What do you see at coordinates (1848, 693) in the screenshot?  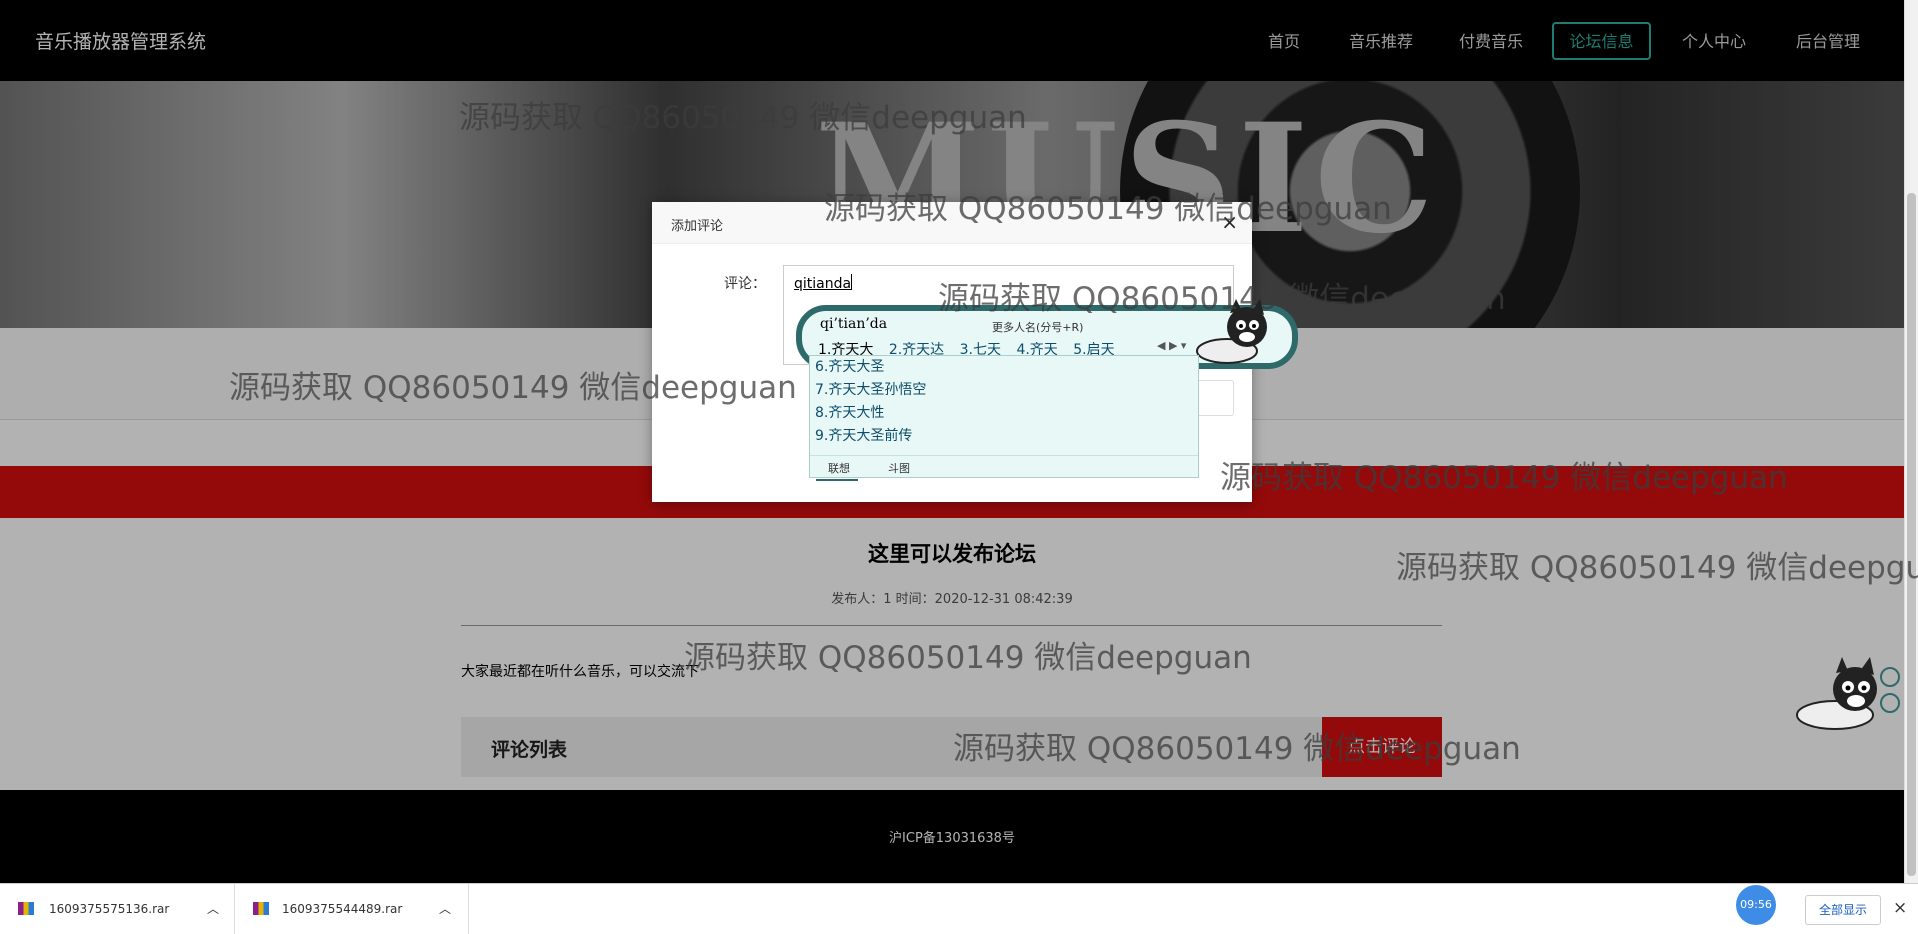 I see `cat-mascot-icon` at bounding box center [1848, 693].